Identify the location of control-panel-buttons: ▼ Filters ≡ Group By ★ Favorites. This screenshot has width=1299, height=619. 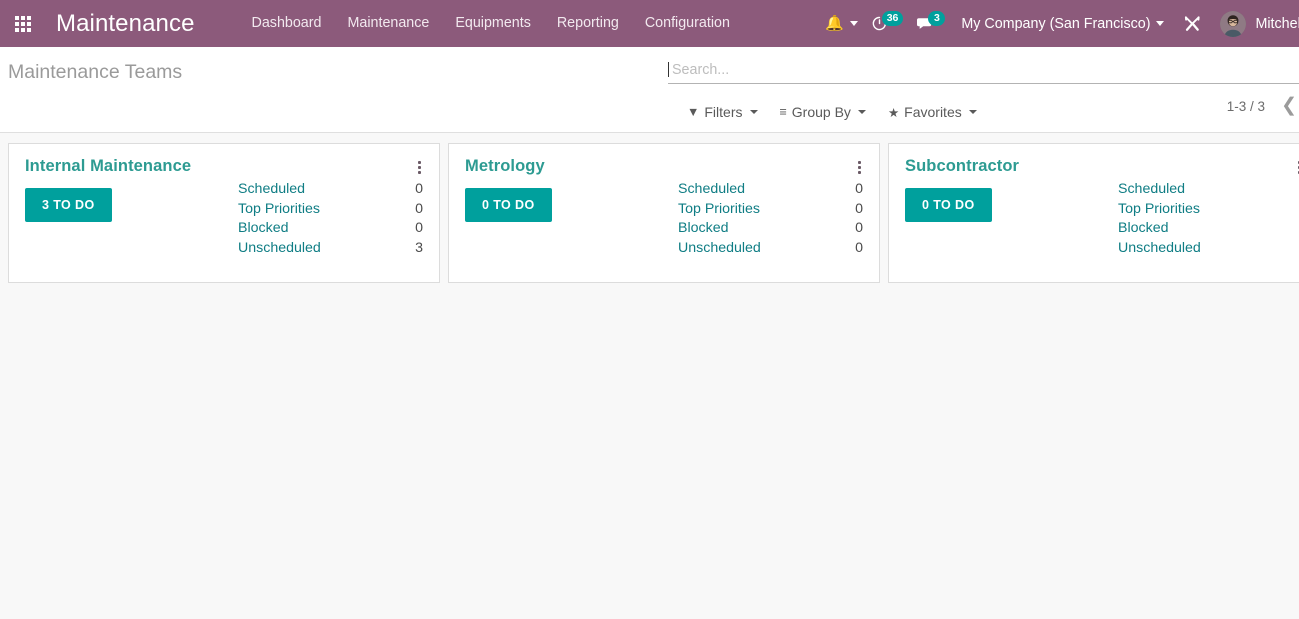
(832, 112).